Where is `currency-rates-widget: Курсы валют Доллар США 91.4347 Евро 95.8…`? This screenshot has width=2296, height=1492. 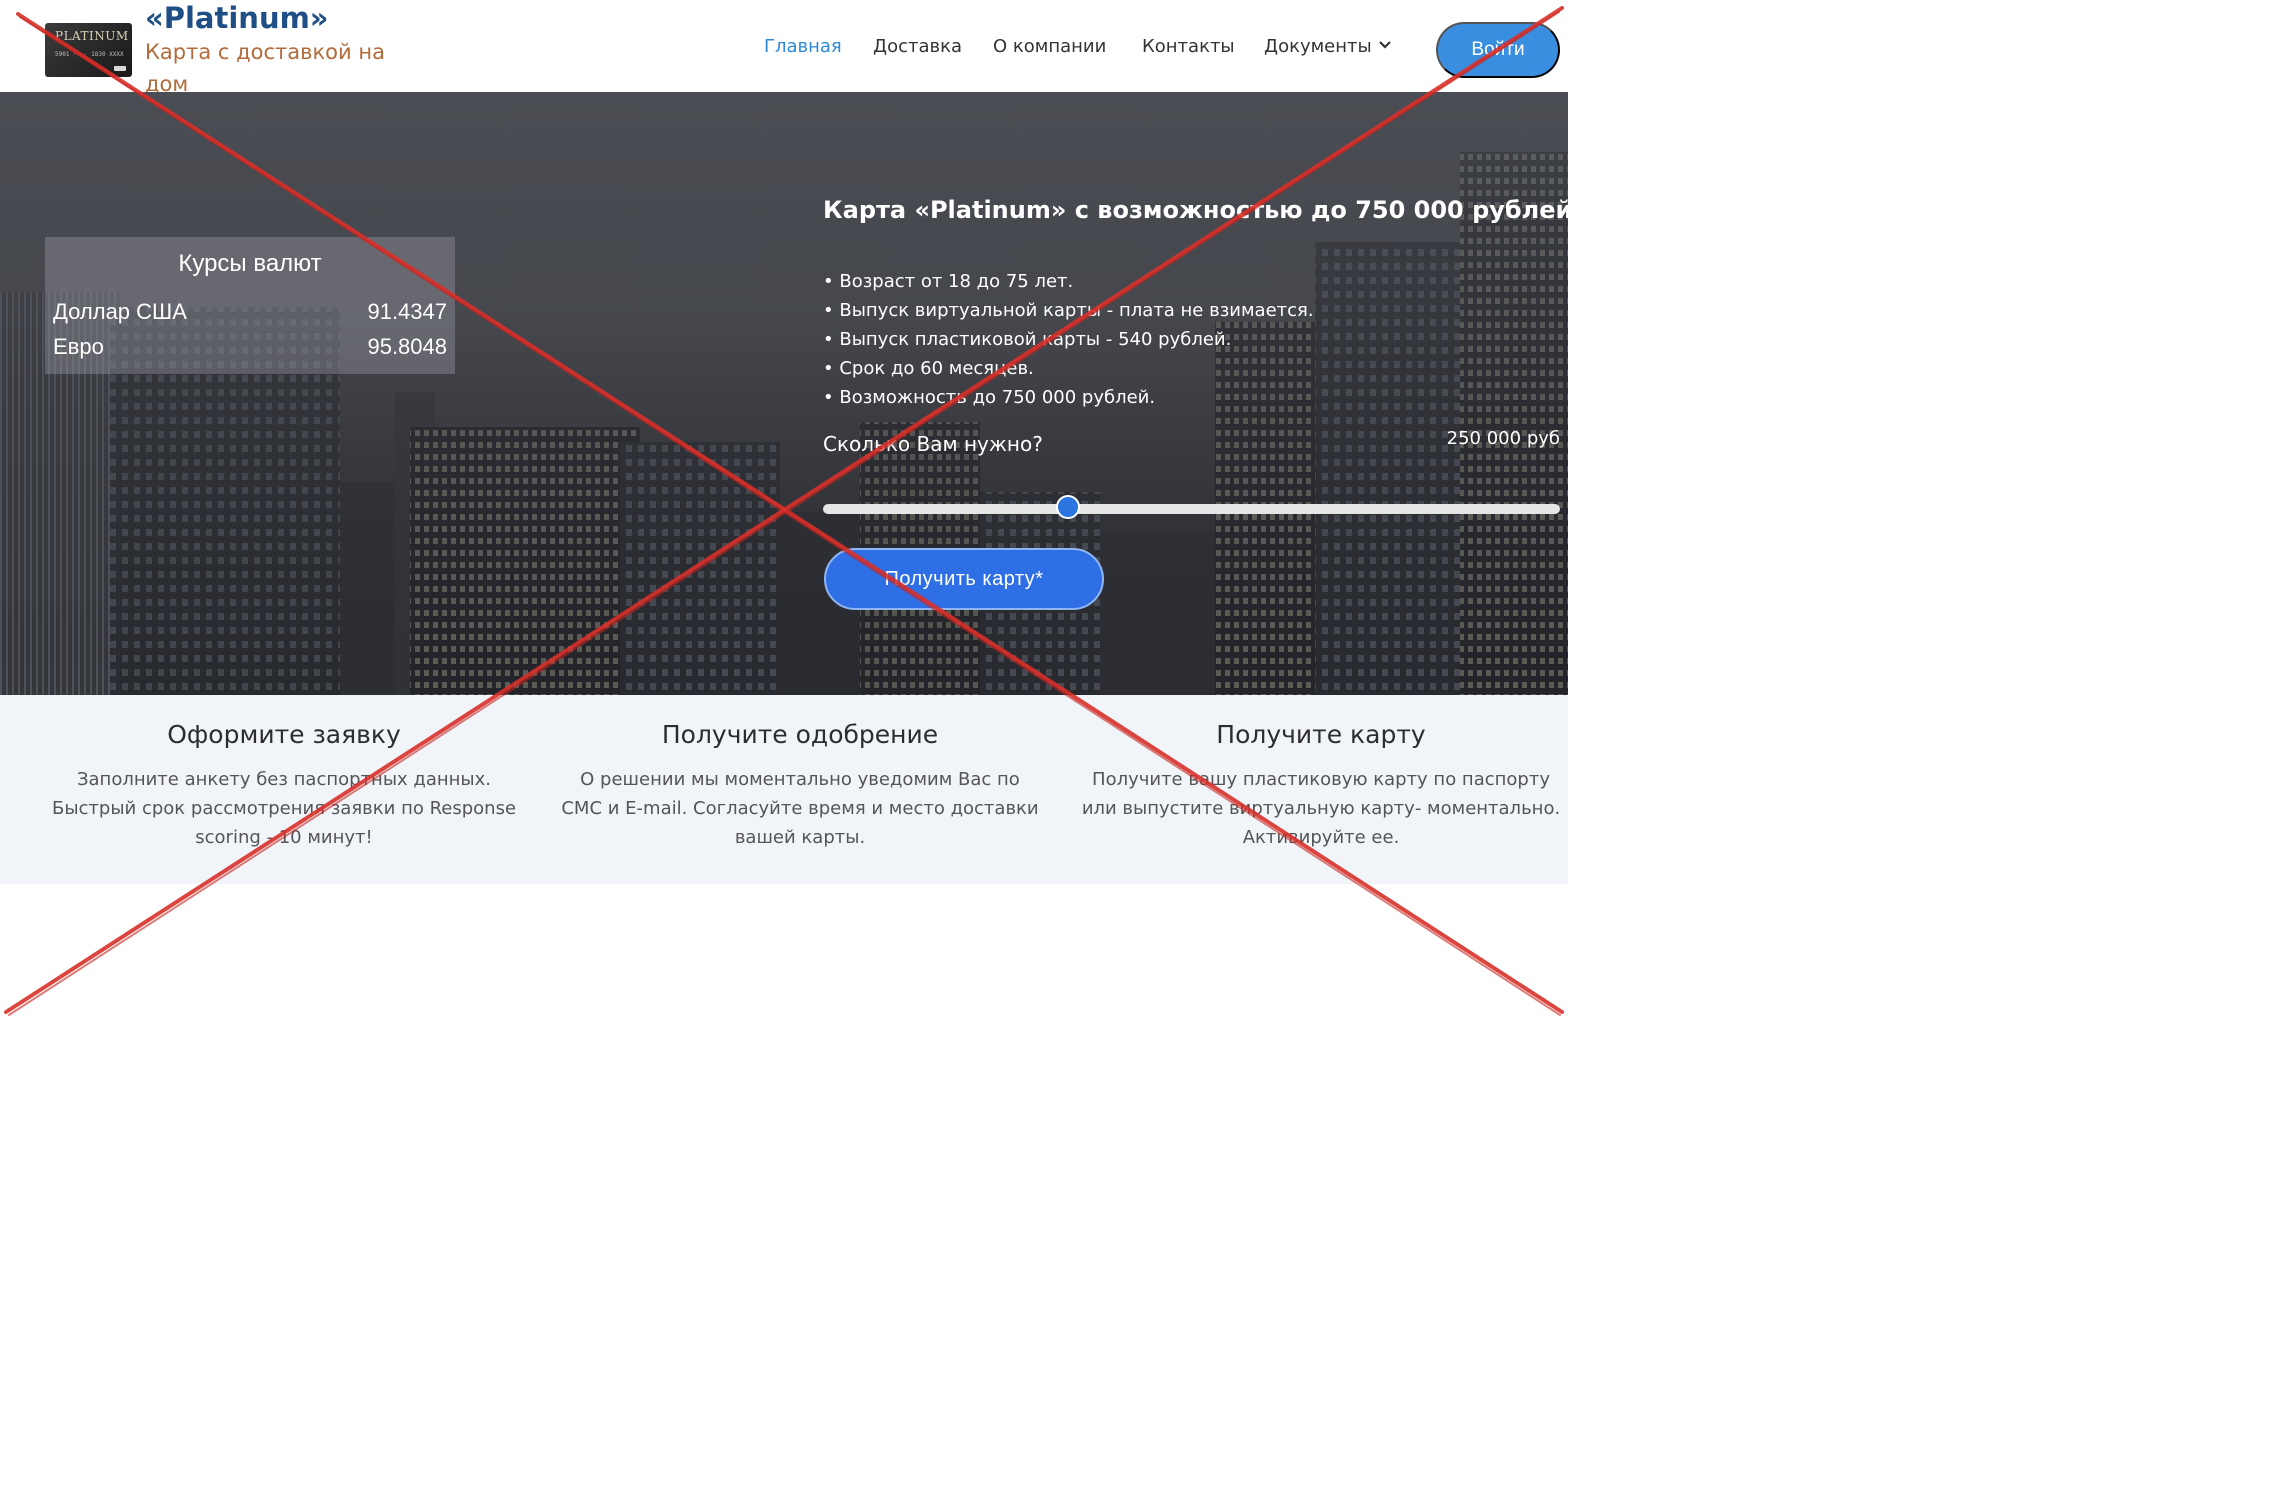
currency-rates-widget: Курсы валют Доллар США 91.4347 Евро 95.8… is located at coordinates (250, 305).